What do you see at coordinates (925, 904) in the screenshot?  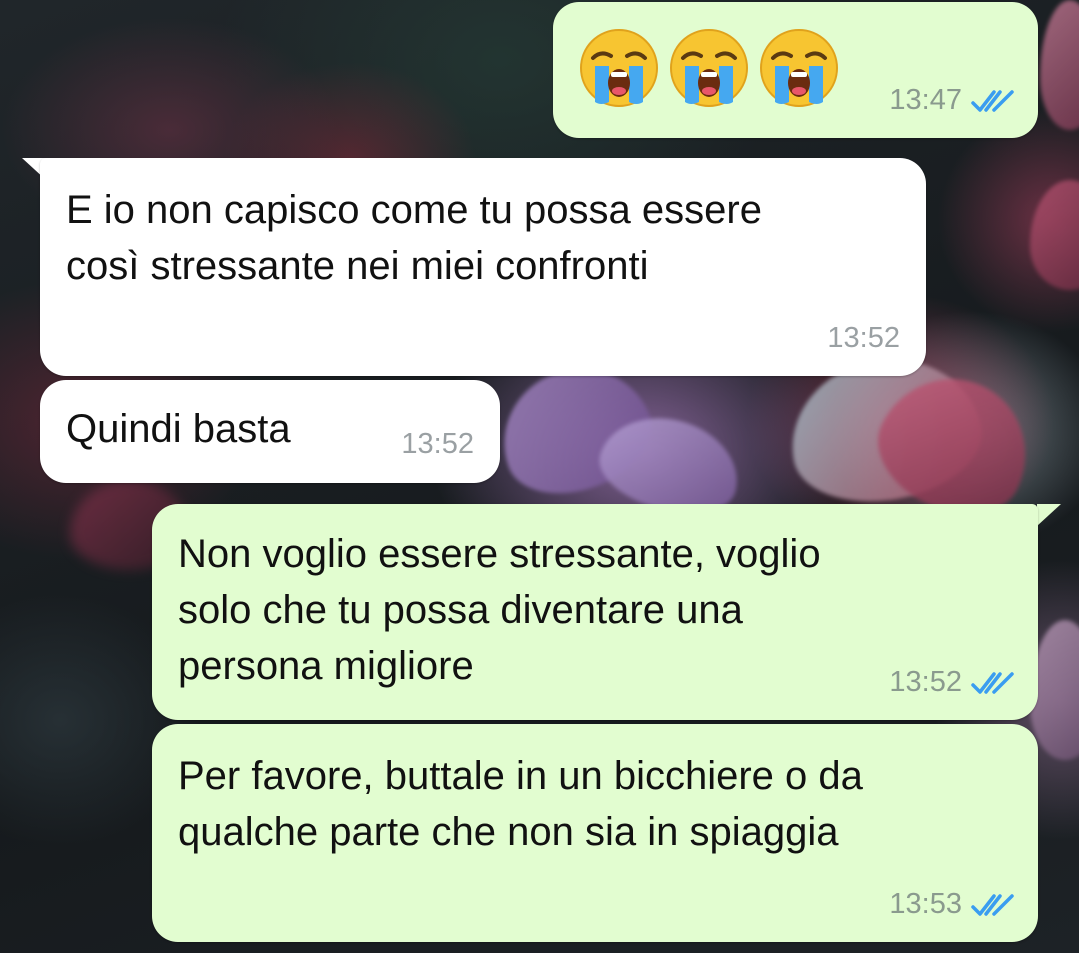 I see `message-time: 13:53` at bounding box center [925, 904].